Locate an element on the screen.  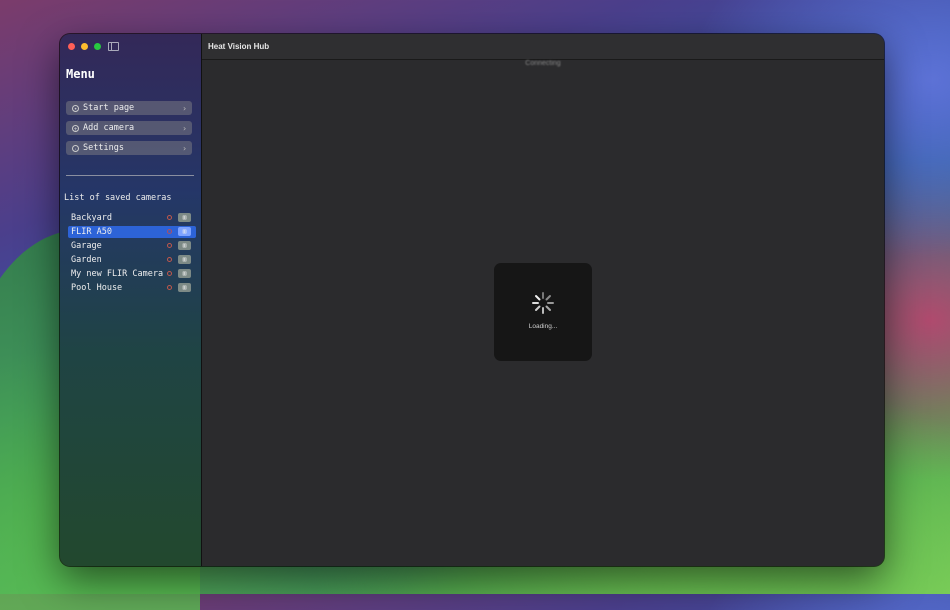
camera-list-title: List of saved cameras is located at coordinates (118, 198).